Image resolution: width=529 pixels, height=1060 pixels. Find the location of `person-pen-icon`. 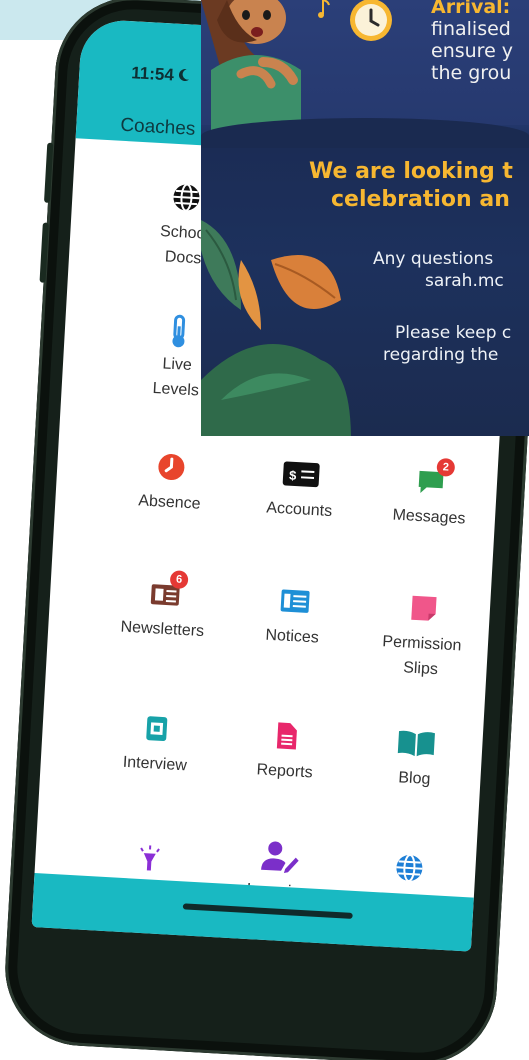

person-pen-icon is located at coordinates (280, 856).